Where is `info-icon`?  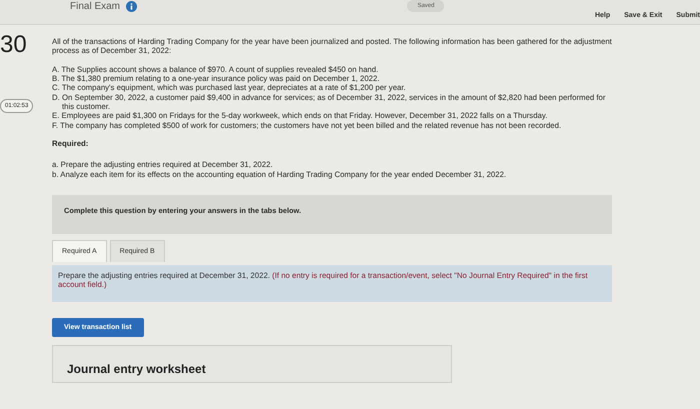 info-icon is located at coordinates (132, 6).